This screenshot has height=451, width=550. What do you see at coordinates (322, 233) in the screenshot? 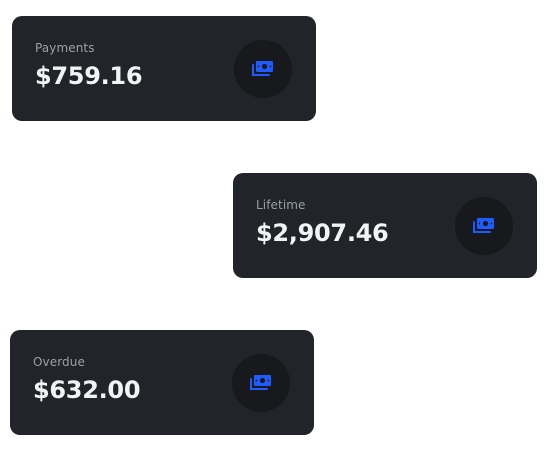
I see `stat-value: $2,907.46` at bounding box center [322, 233].